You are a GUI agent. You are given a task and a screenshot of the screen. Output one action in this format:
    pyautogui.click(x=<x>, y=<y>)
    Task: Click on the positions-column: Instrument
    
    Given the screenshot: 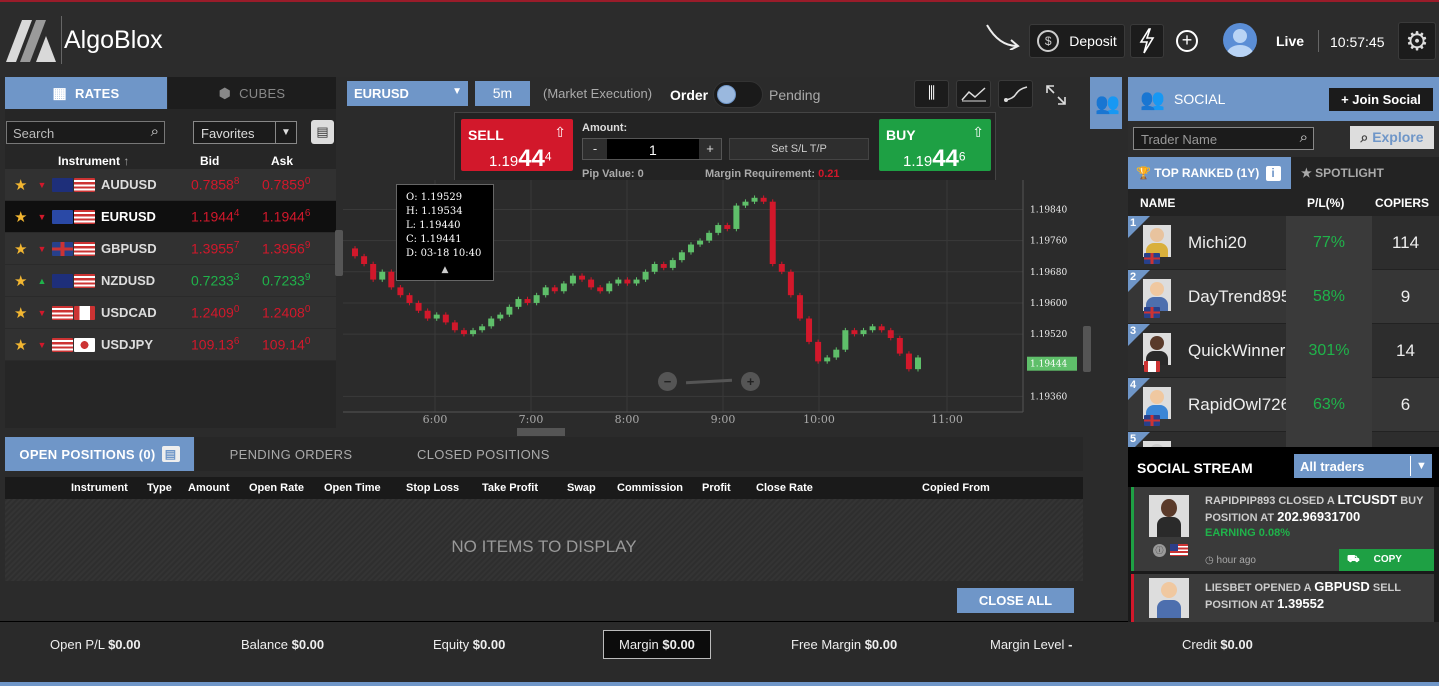 What is the action you would take?
    pyautogui.click(x=99, y=488)
    